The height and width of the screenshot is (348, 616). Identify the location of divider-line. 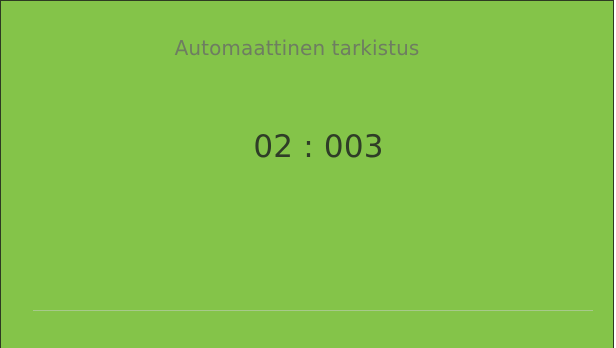
(313, 310).